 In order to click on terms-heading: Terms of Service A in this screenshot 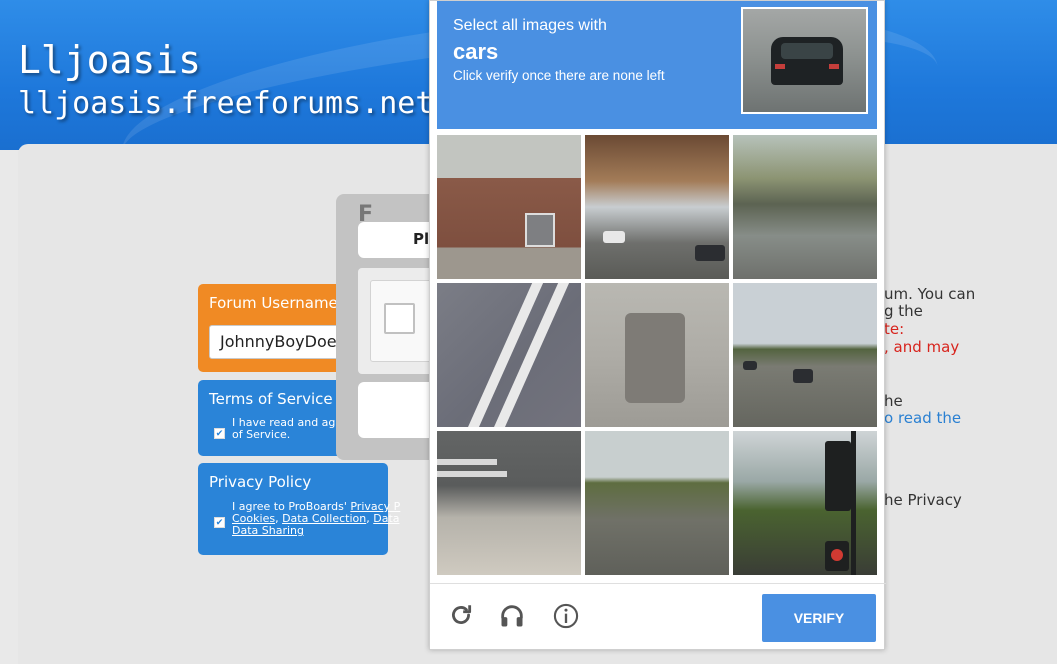, I will do `click(278, 399)`.